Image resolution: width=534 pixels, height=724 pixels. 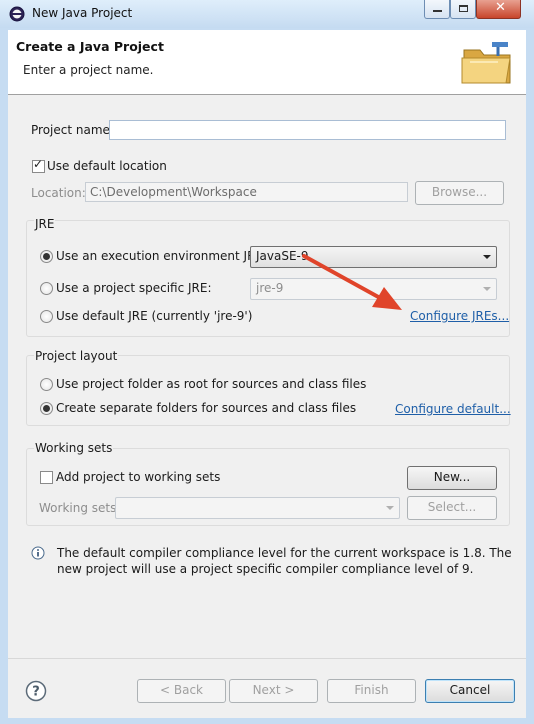 I want to click on jre-env-select: JavaSE-9, so click(x=373, y=257).